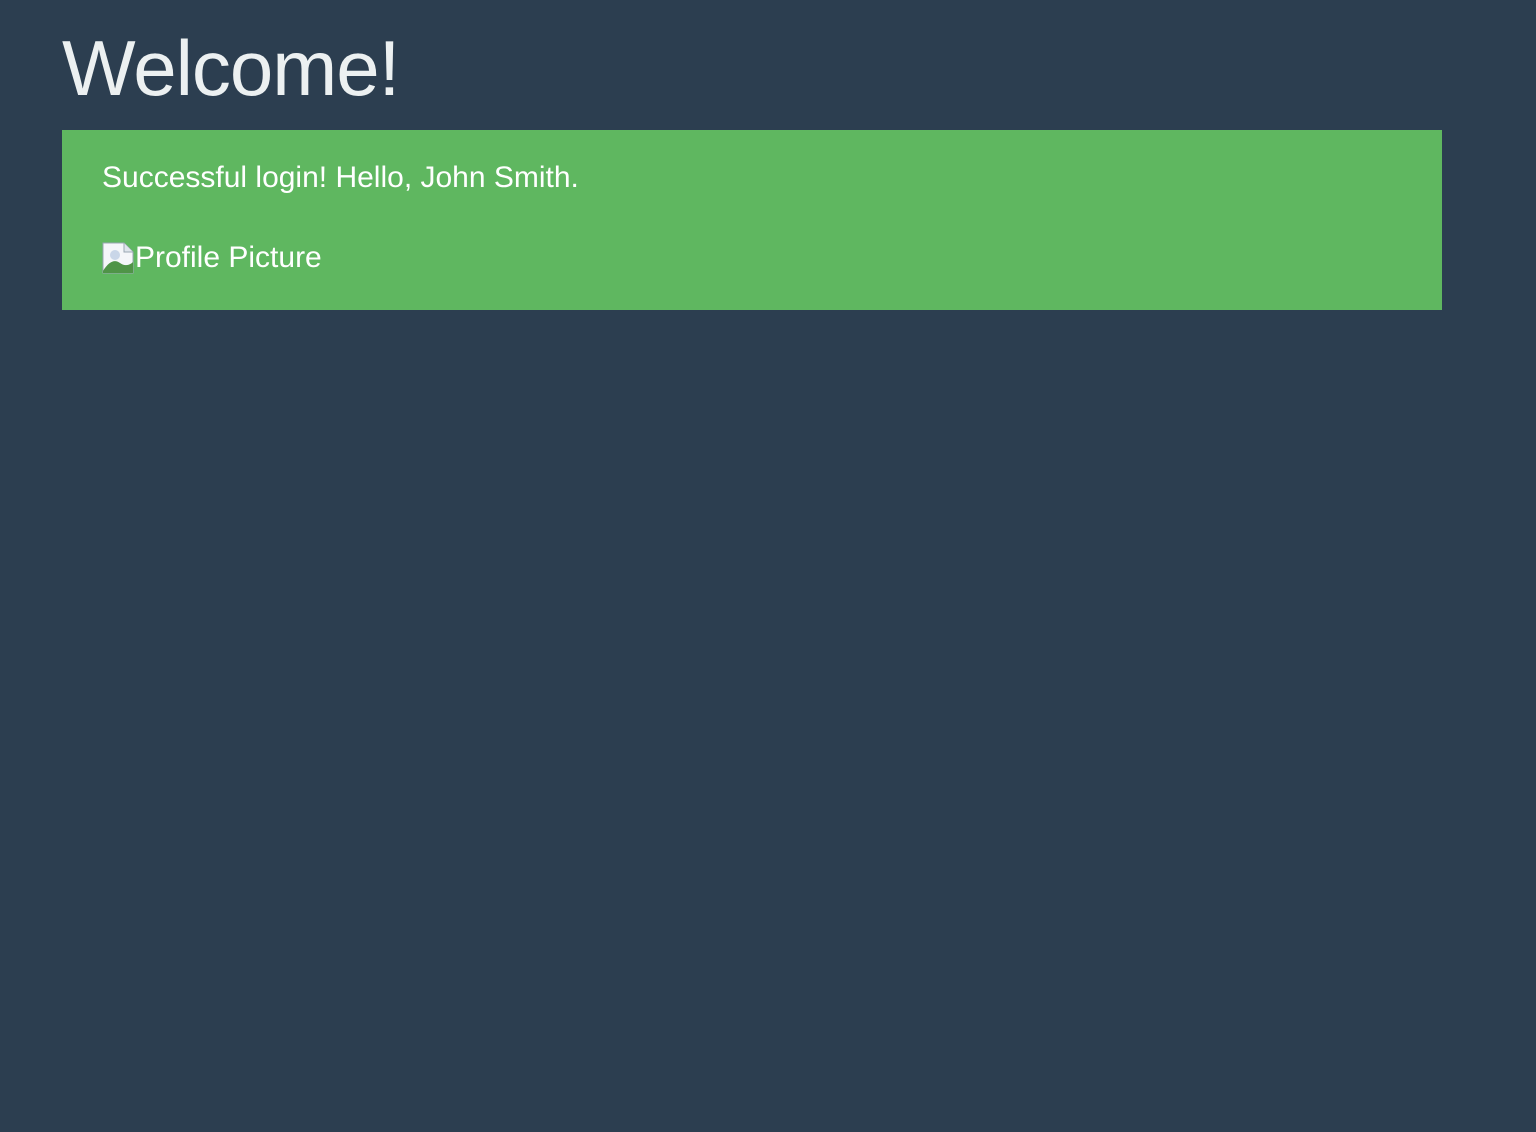  Describe the element at coordinates (231, 68) in the screenshot. I see `page-title: Welcome!` at that location.